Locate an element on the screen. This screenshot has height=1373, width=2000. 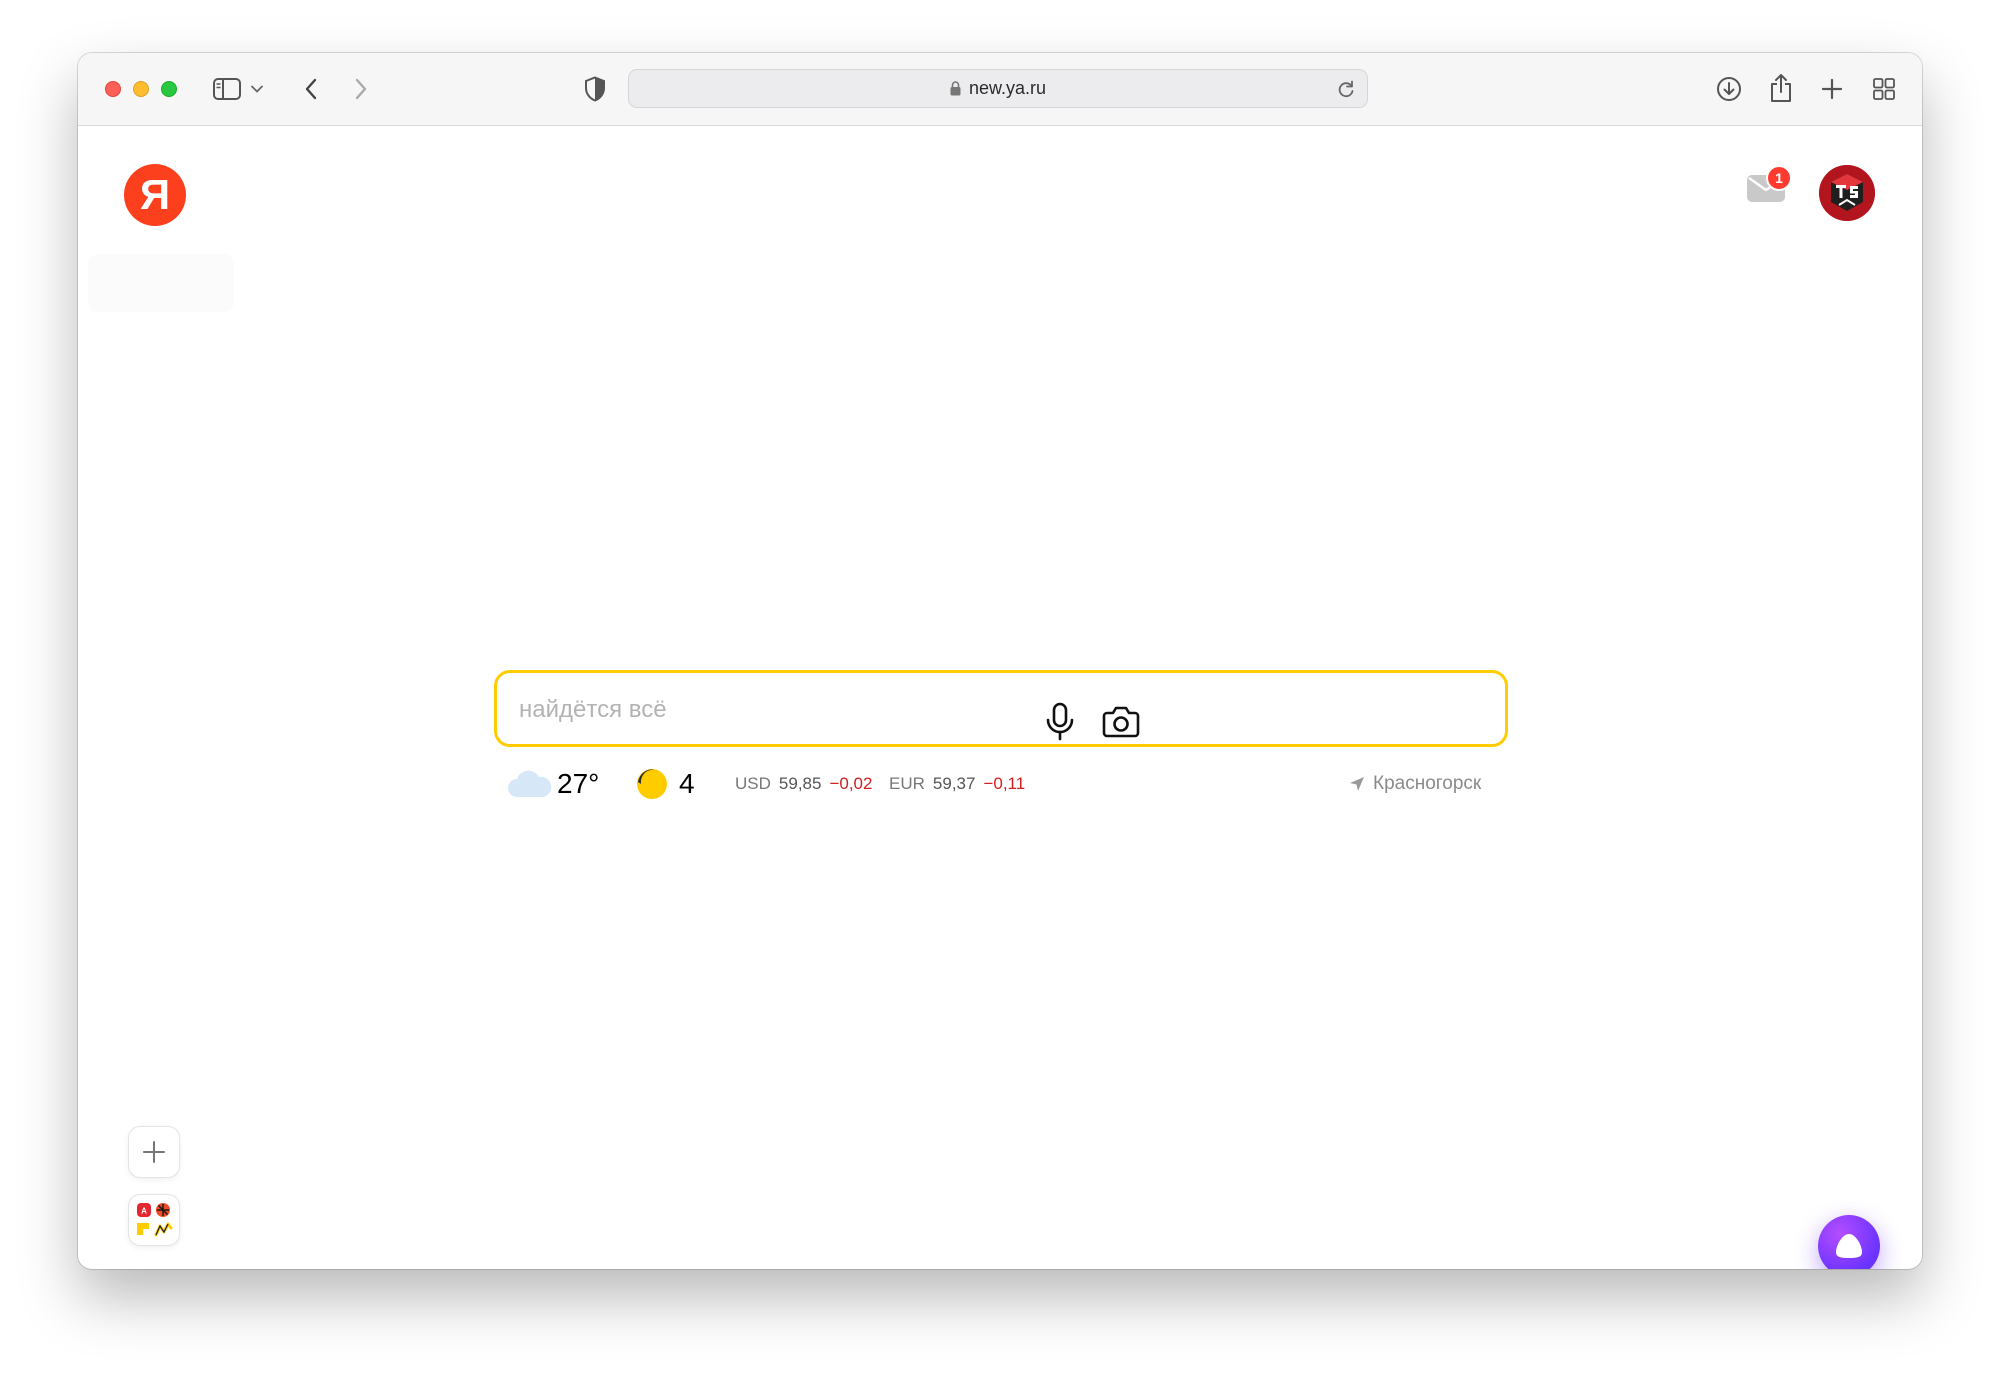
camera-search-icon is located at coordinates (1121, 723).